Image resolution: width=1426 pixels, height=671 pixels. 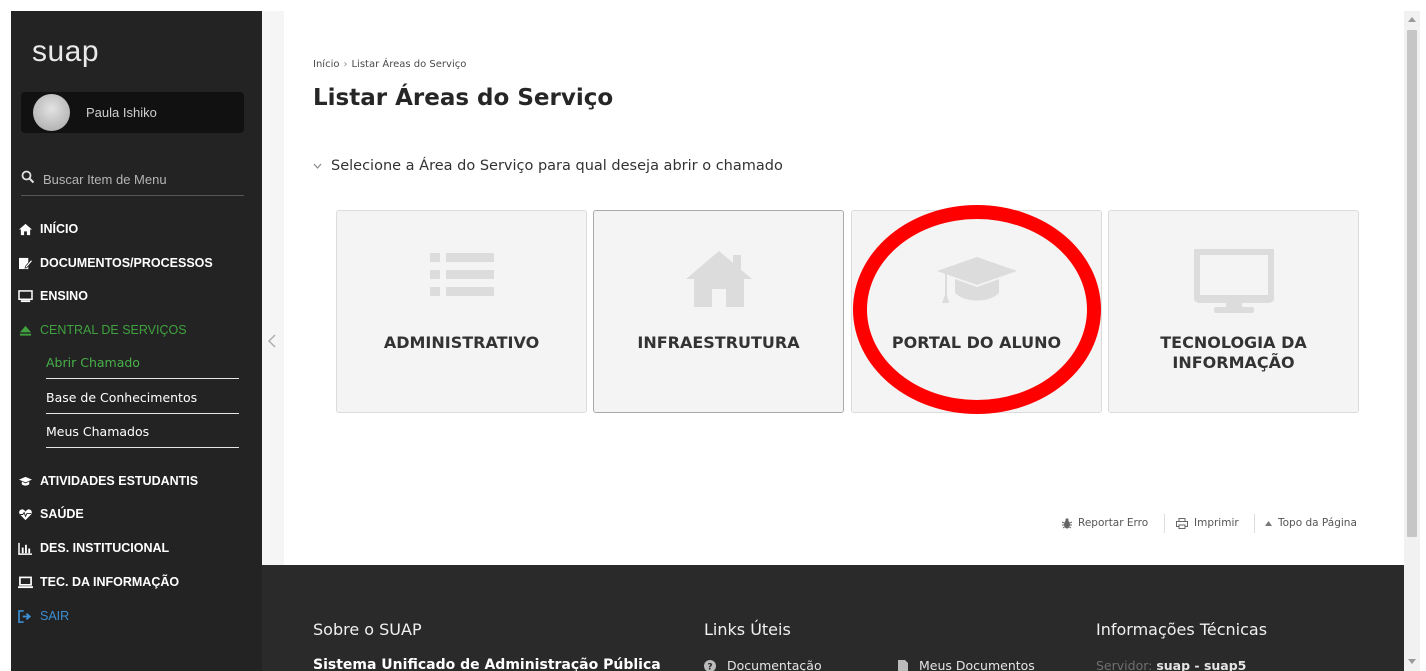 I want to click on bar-chart-icon, so click(x=25, y=548).